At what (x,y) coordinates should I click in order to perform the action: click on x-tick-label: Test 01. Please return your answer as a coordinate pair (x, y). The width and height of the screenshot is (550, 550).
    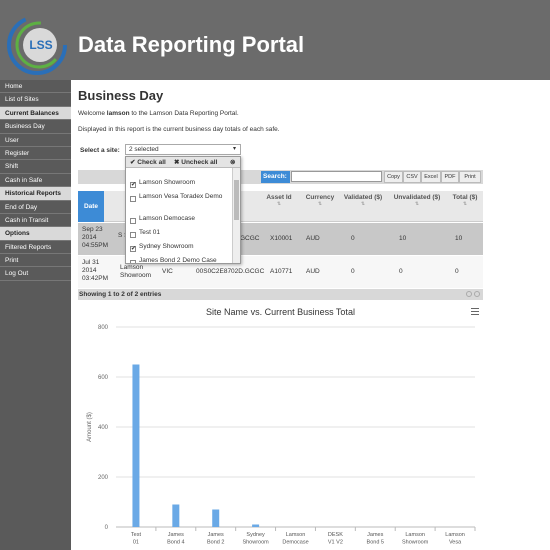
    Looking at the image, I should click on (136, 539).